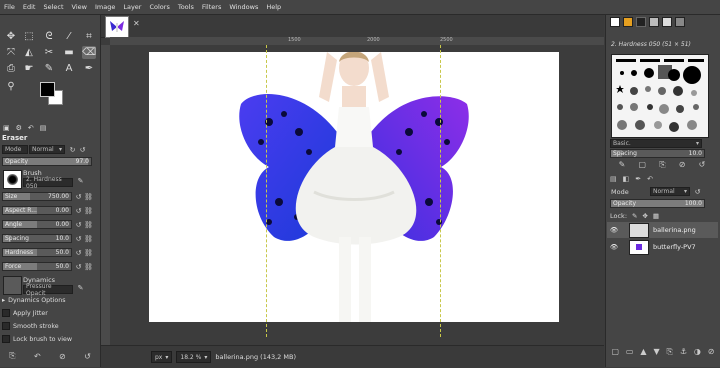 This screenshot has width=720, height=368. I want to click on vertical-guide-right, so click(440, 191).